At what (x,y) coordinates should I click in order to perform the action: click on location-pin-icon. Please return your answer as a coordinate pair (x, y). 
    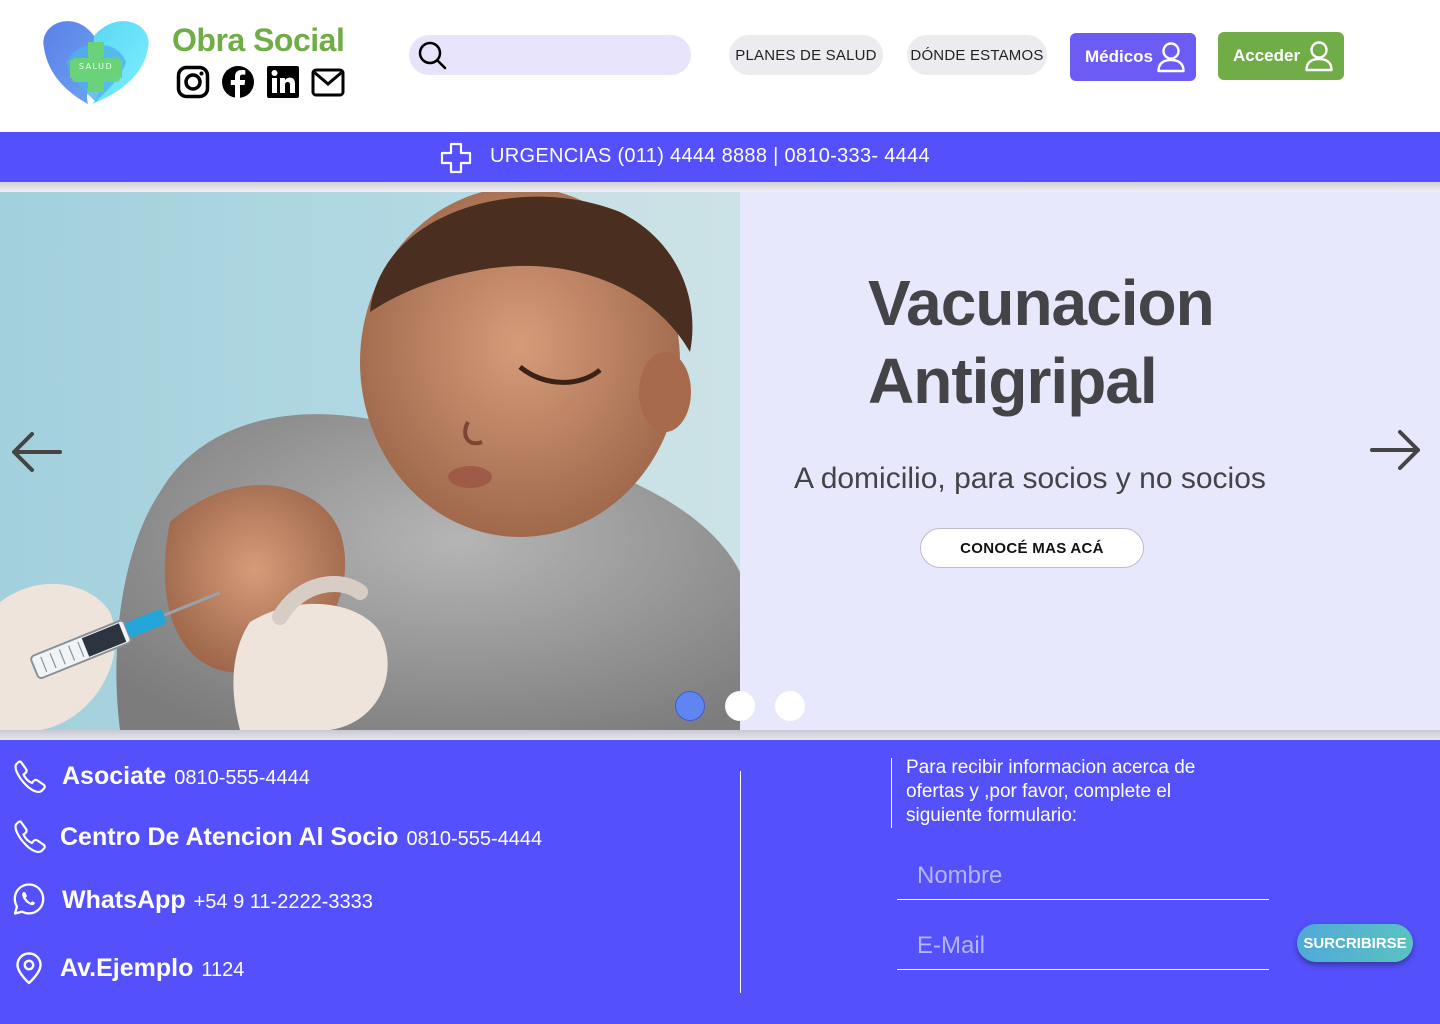
    Looking at the image, I should click on (29, 968).